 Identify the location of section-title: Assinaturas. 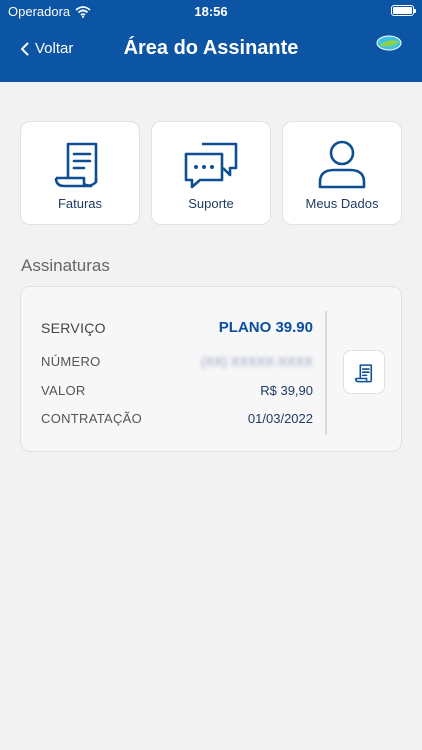
(65, 265).